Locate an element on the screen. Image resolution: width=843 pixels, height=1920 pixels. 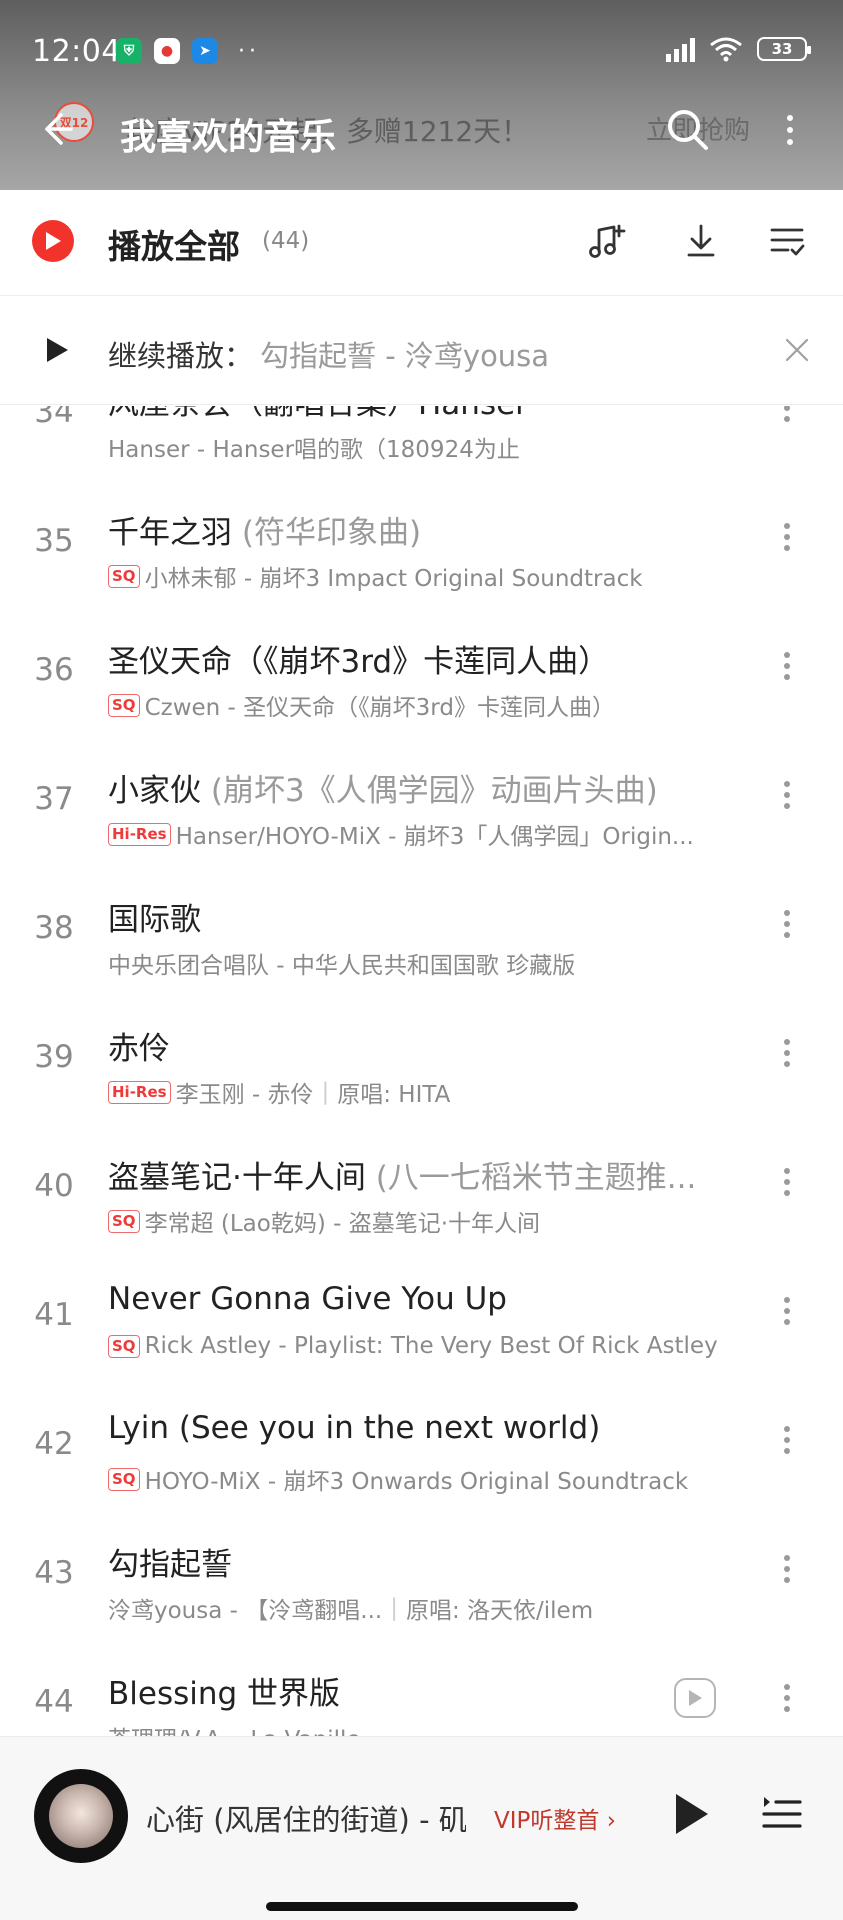
song-index: 44 is located at coordinates (54, 1702).